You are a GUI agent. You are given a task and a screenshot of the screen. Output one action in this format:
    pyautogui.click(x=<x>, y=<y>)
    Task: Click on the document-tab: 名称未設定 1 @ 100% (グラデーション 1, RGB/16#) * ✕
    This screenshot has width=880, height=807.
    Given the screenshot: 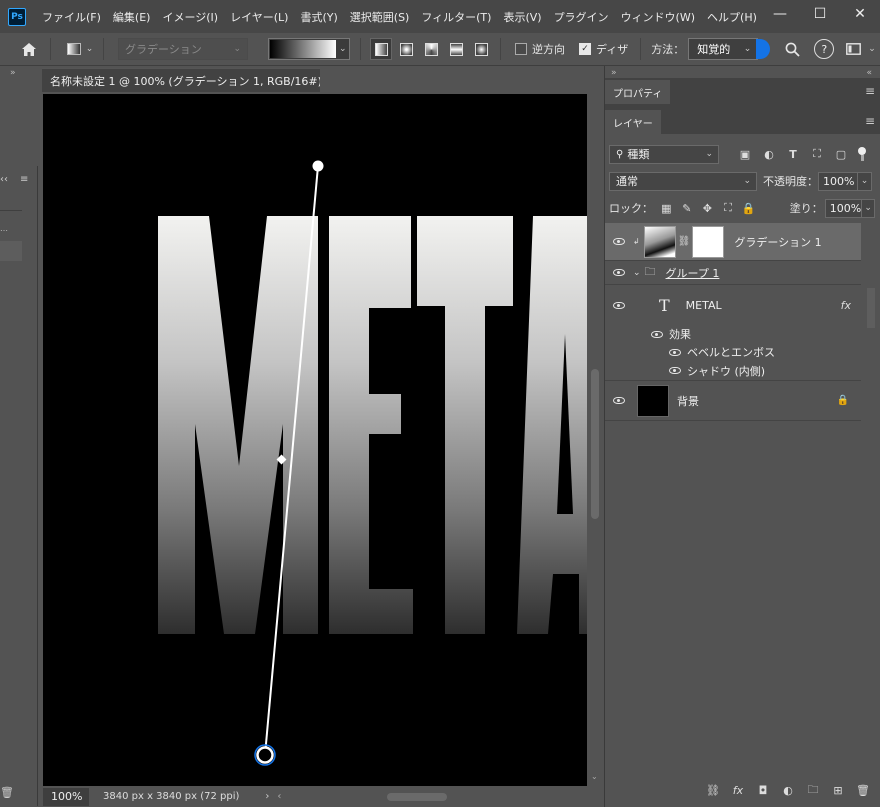 What is the action you would take?
    pyautogui.click(x=196, y=80)
    